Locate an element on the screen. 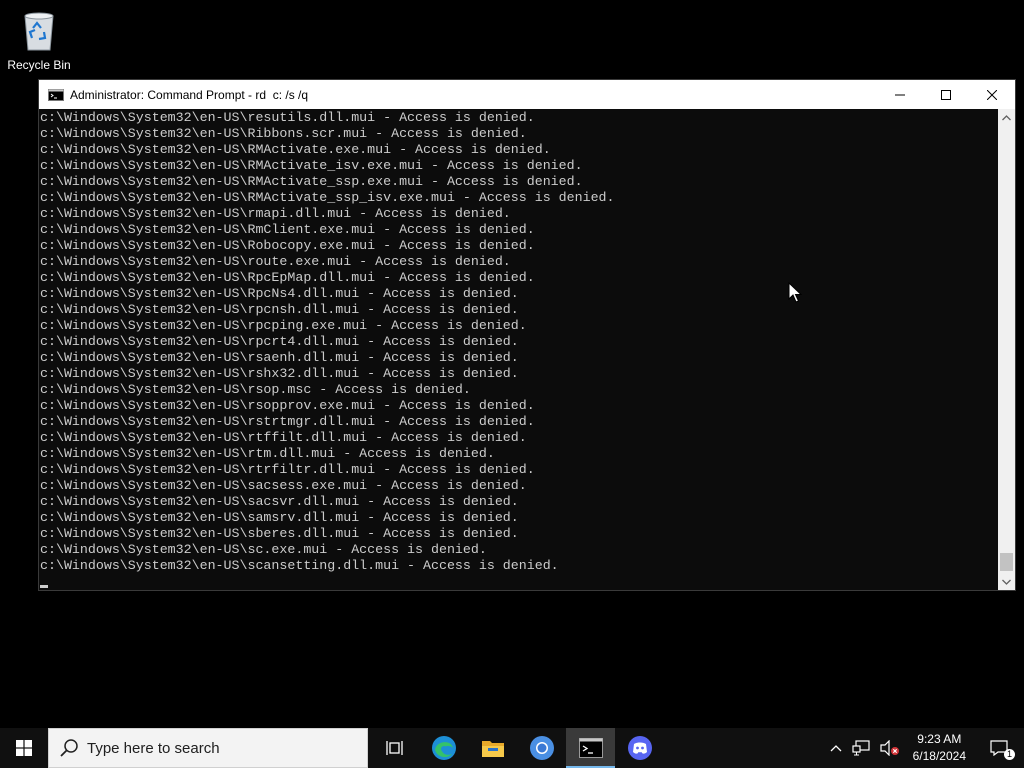 The height and width of the screenshot is (768, 1024). chrome-icon is located at coordinates (541, 748).